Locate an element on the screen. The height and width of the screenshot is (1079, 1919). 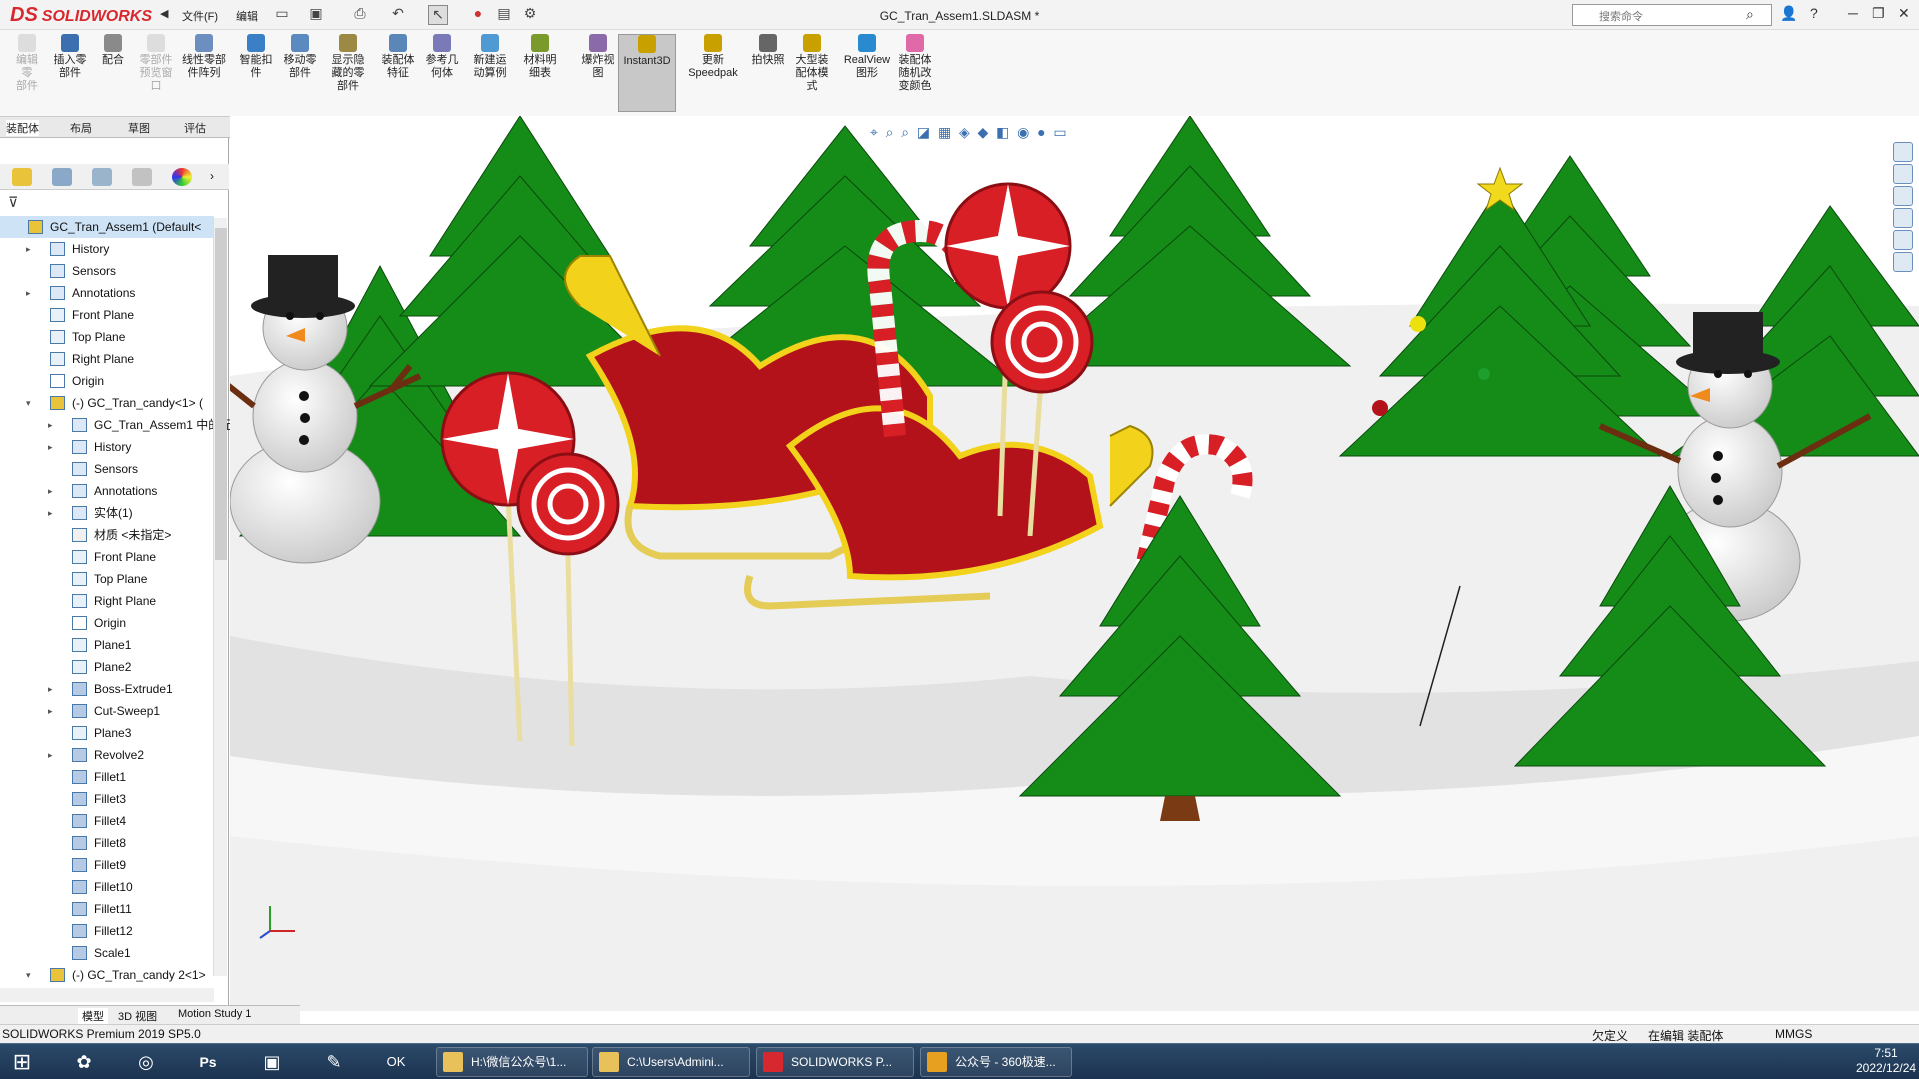
tree-item: Fillet1 is located at coordinates (107, 777).